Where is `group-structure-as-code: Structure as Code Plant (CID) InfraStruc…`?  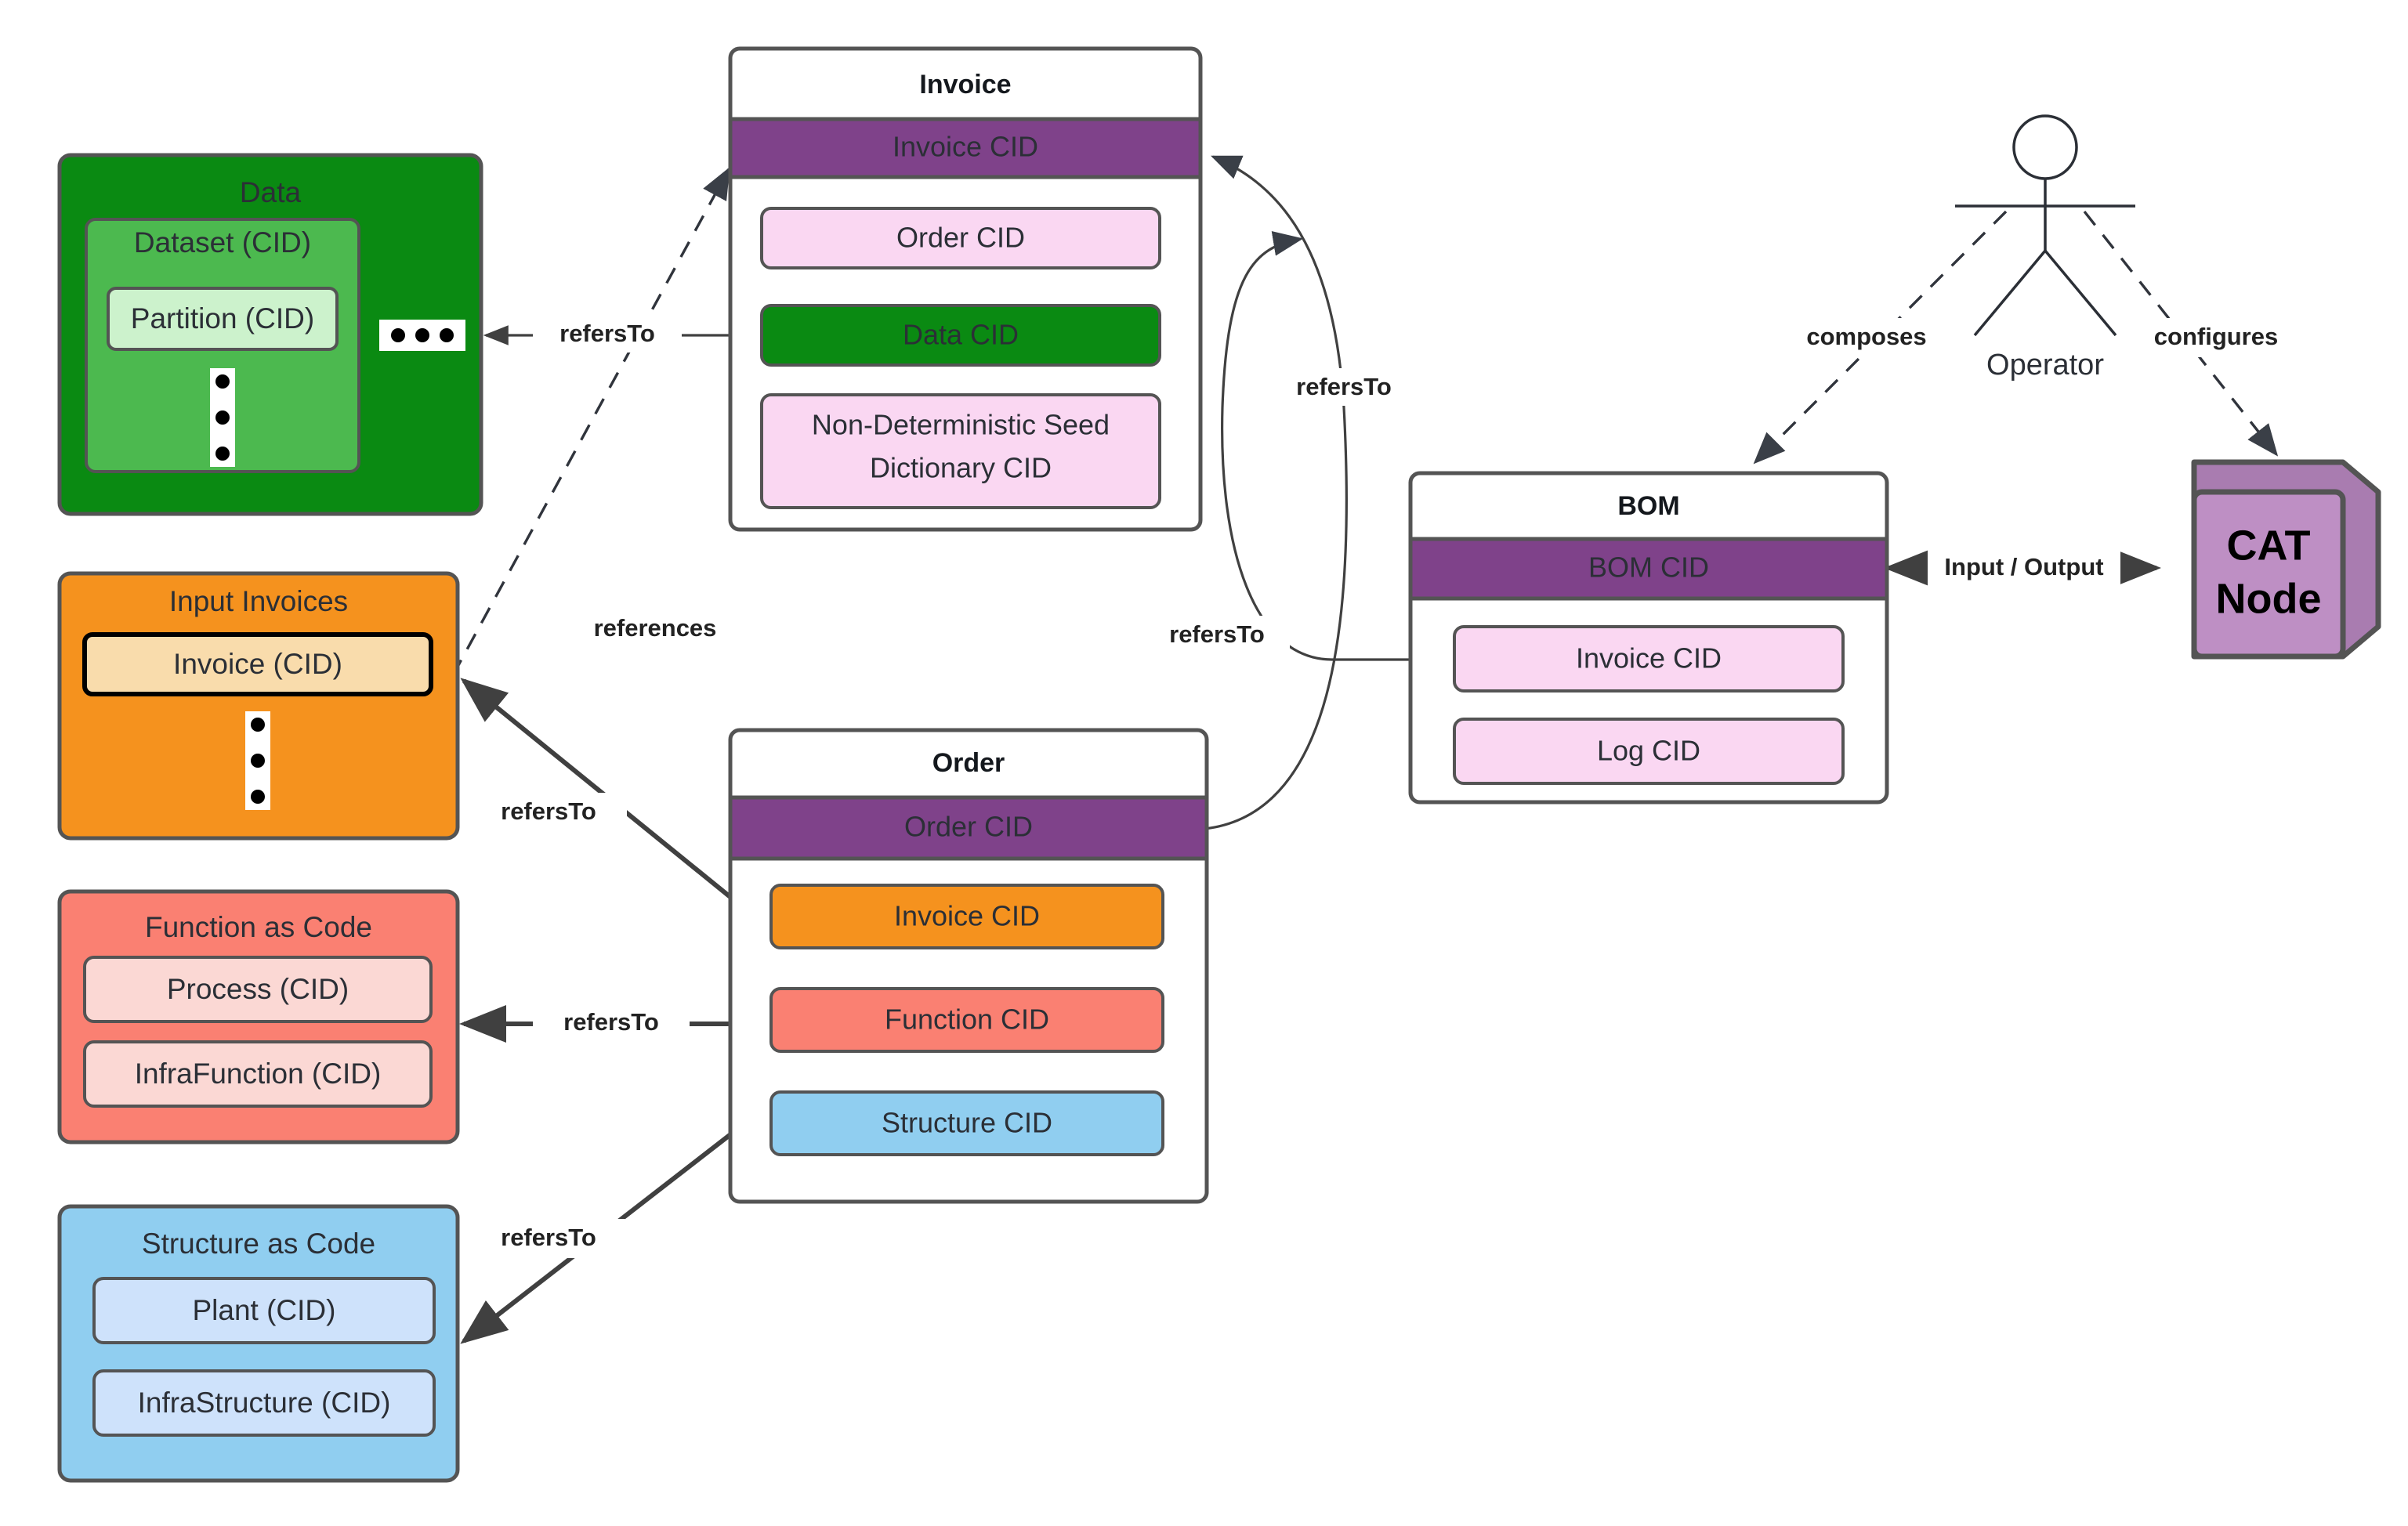 group-structure-as-code: Structure as Code Plant (CID) InfraStruc… is located at coordinates (259, 1343).